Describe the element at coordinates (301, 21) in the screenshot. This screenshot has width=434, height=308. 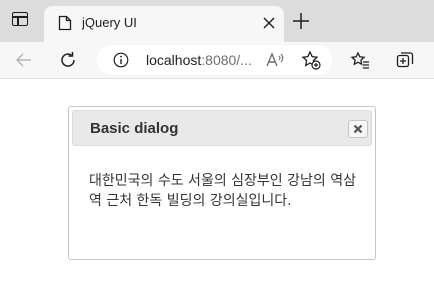
I see `new-tab-icon` at that location.